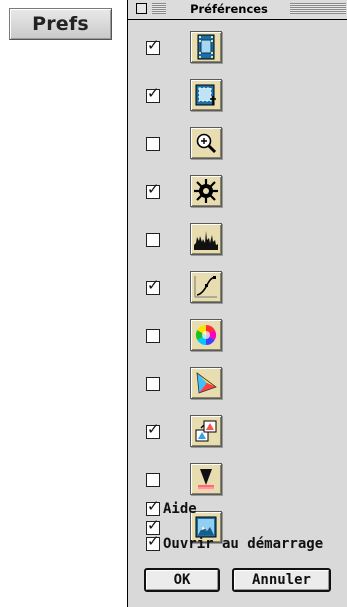 The image size is (347, 607). I want to click on title-bar: Préférences, so click(237, 10).